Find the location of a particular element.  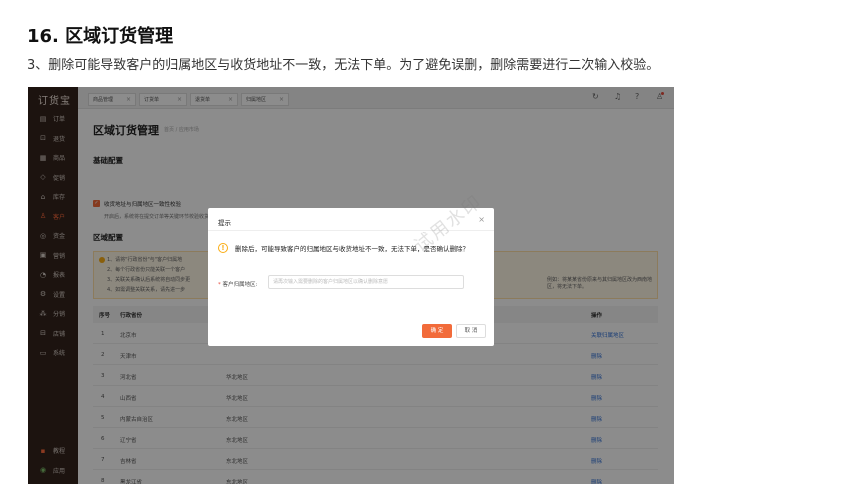

dialog-message: 删除后，可能导致客户的归属地区与收货地址不一致，无法下单，是否确认删除？ is located at coordinates (352, 249).